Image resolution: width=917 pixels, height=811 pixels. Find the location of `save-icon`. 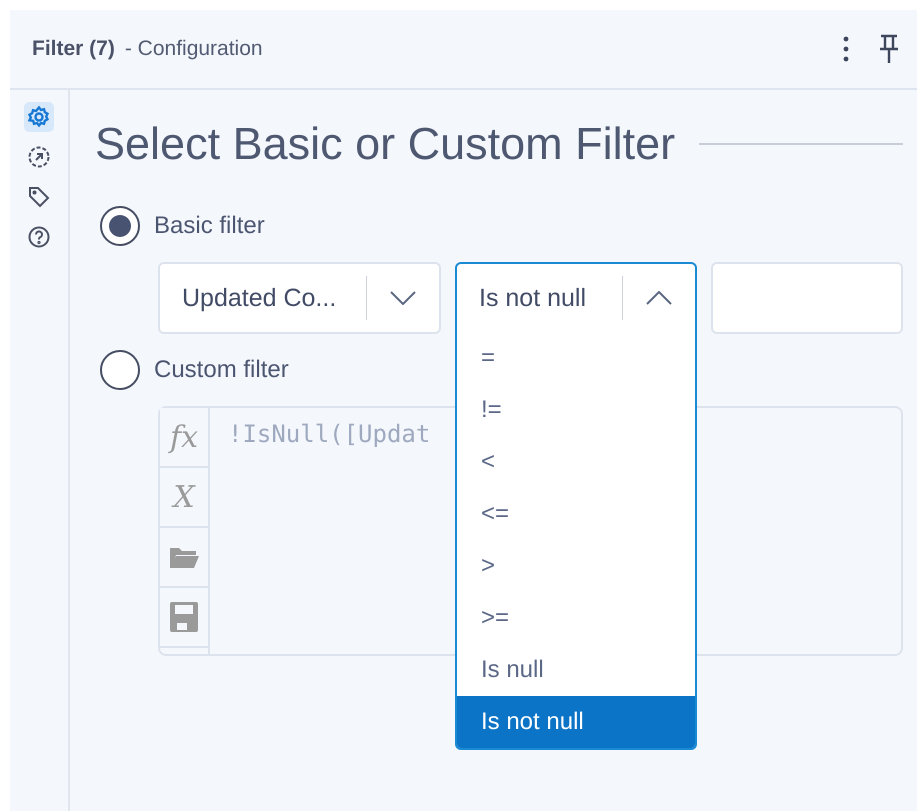

save-icon is located at coordinates (184, 617).